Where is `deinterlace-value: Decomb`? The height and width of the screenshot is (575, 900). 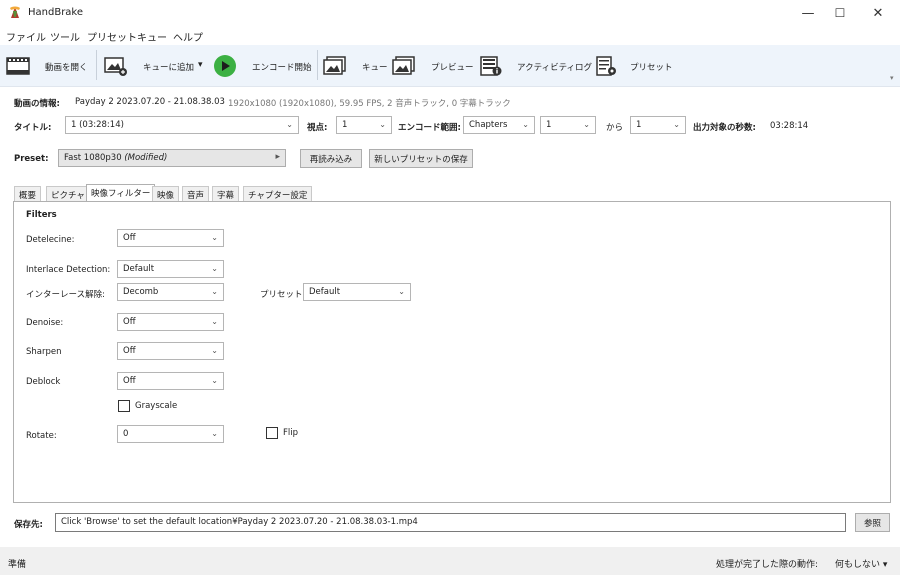 deinterlace-value: Decomb is located at coordinates (141, 292).